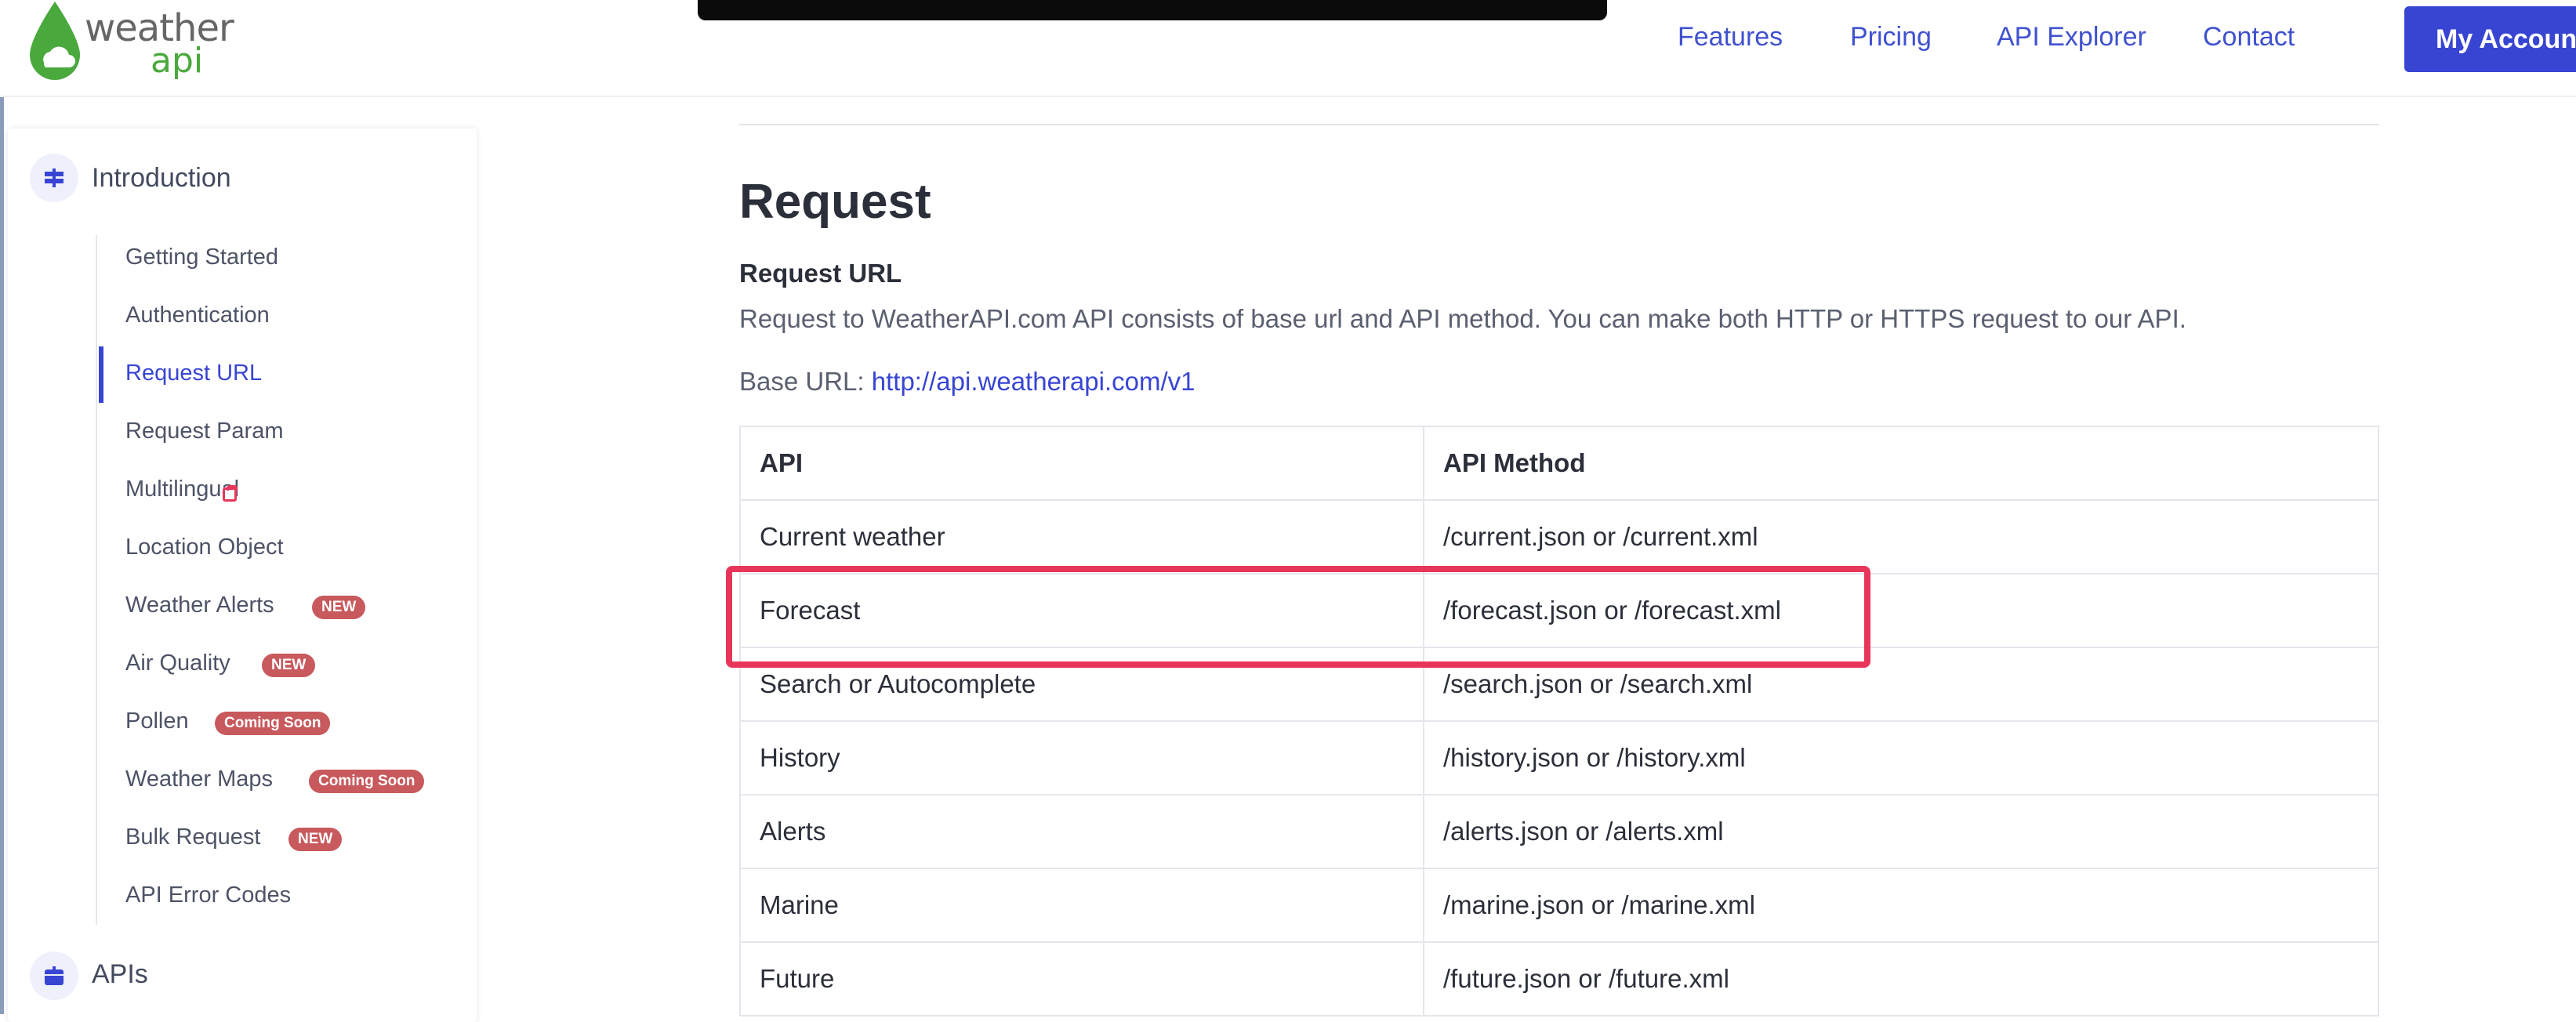 The image size is (2576, 1022). I want to click on window-left-edge, so click(2, 507).